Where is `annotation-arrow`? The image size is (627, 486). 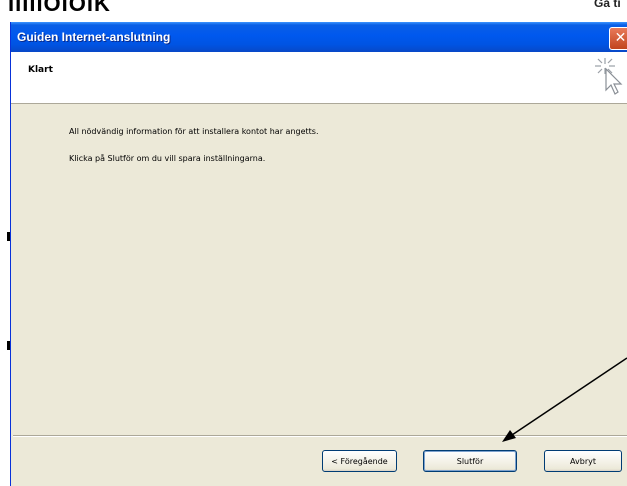 annotation-arrow is located at coordinates (564, 399).